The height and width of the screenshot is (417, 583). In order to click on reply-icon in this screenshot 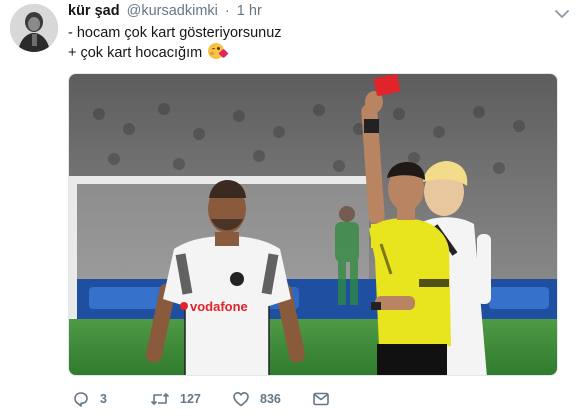, I will do `click(81, 399)`.